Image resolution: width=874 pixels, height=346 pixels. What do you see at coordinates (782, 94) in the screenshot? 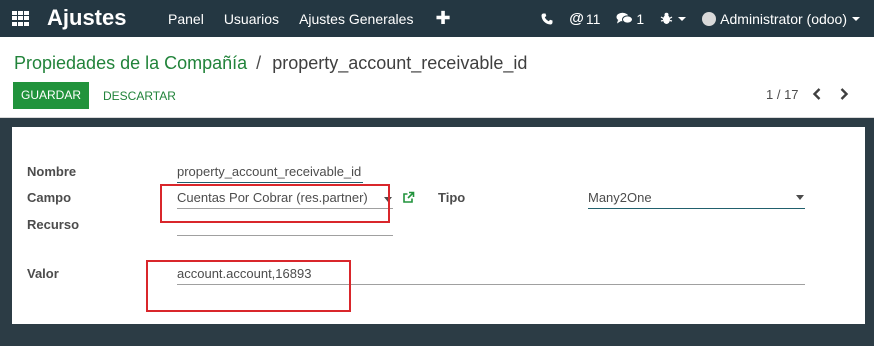
I see `pager-value: 1 / 17` at bounding box center [782, 94].